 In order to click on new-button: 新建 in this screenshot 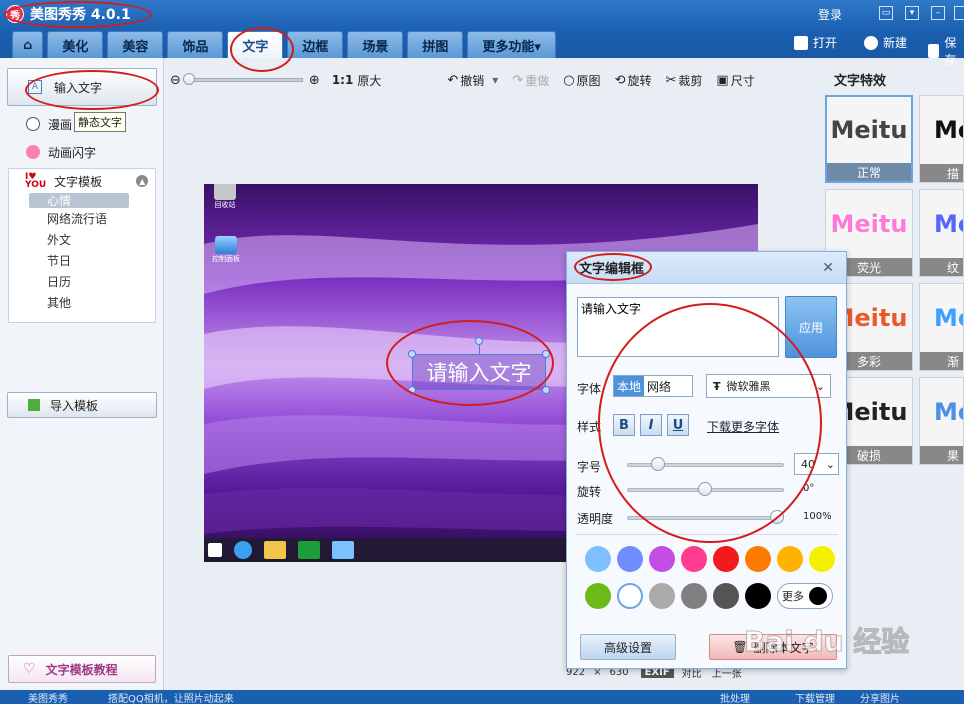, I will do `click(885, 42)`.